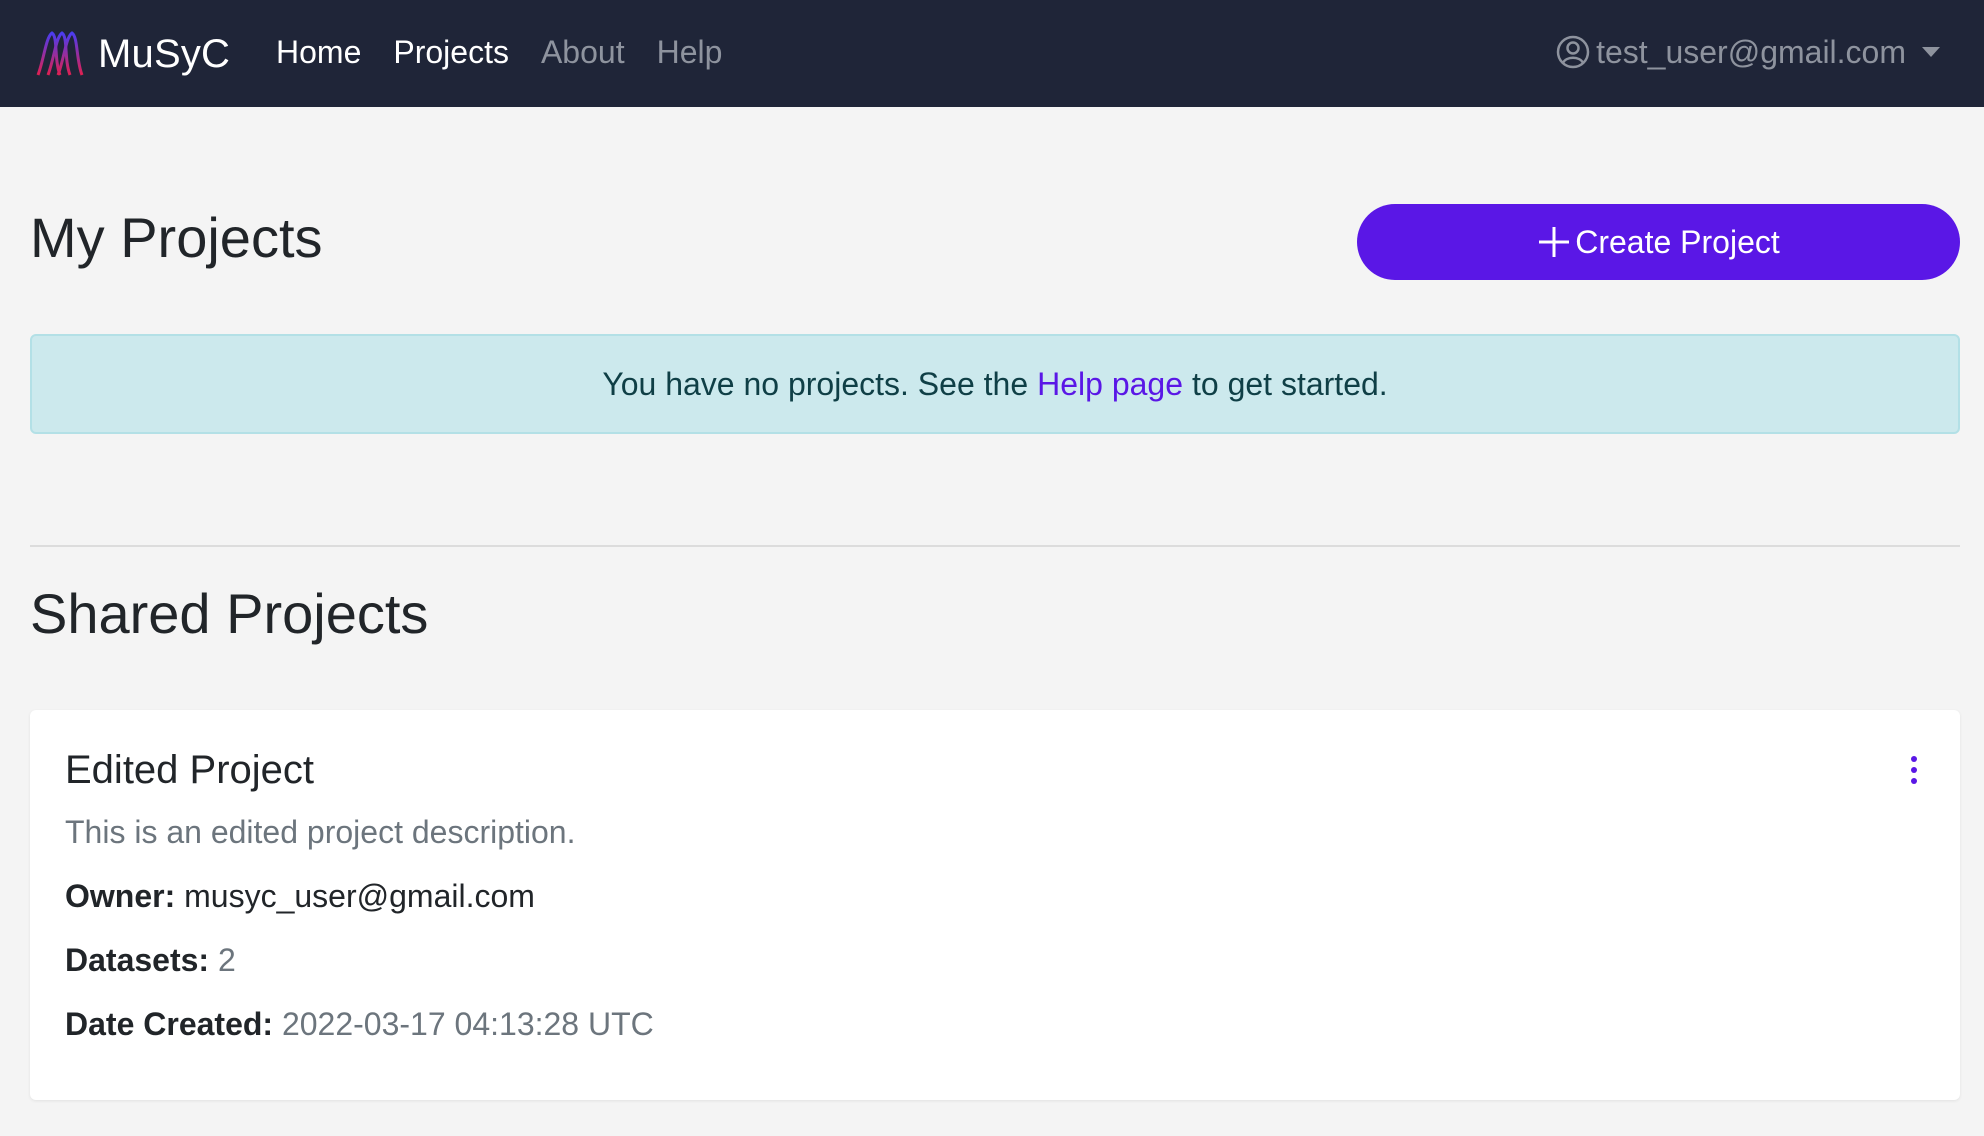 The width and height of the screenshot is (1984, 1136). I want to click on musyc-logo-icon, so click(60, 53).